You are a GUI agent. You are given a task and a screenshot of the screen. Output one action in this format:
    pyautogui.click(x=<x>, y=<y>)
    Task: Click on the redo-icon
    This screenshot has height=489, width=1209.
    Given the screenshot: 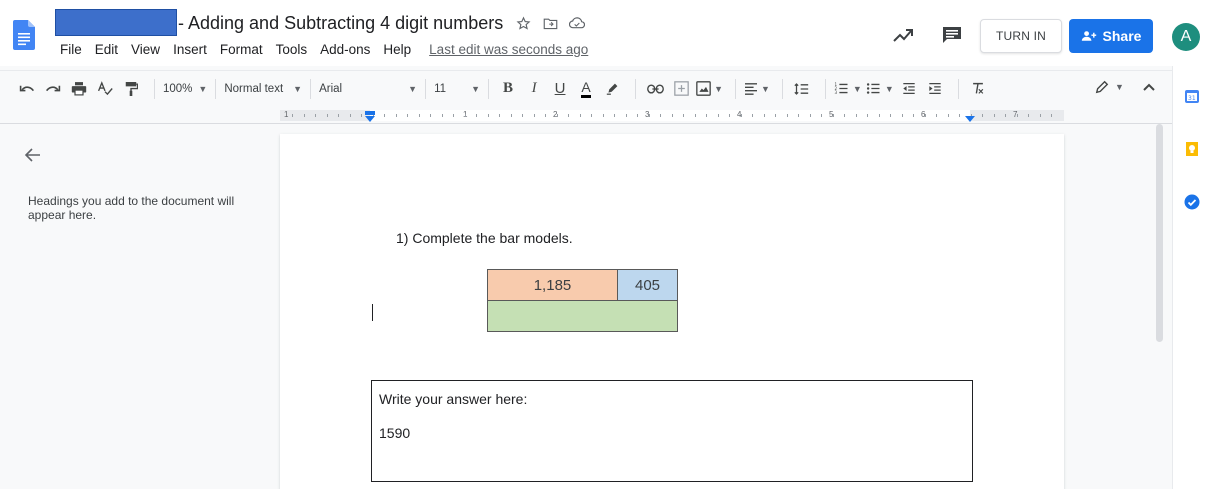 What is the action you would take?
    pyautogui.click(x=53, y=89)
    